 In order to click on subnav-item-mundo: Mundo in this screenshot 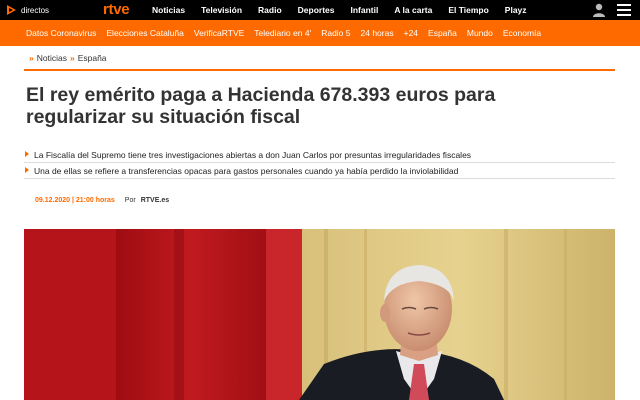, I will do `click(480, 33)`.